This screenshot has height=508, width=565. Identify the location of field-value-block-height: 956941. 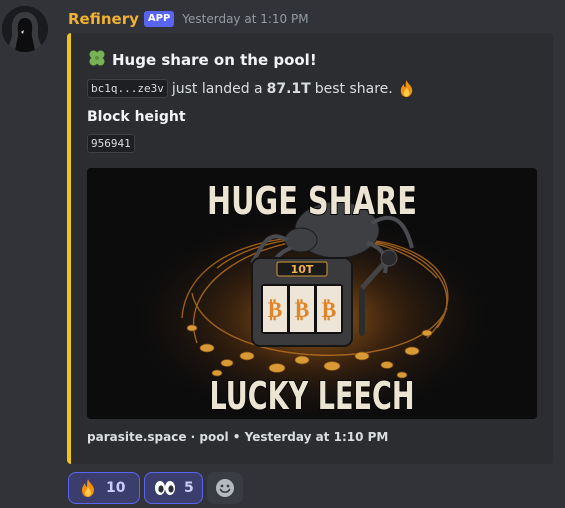
(111, 142).